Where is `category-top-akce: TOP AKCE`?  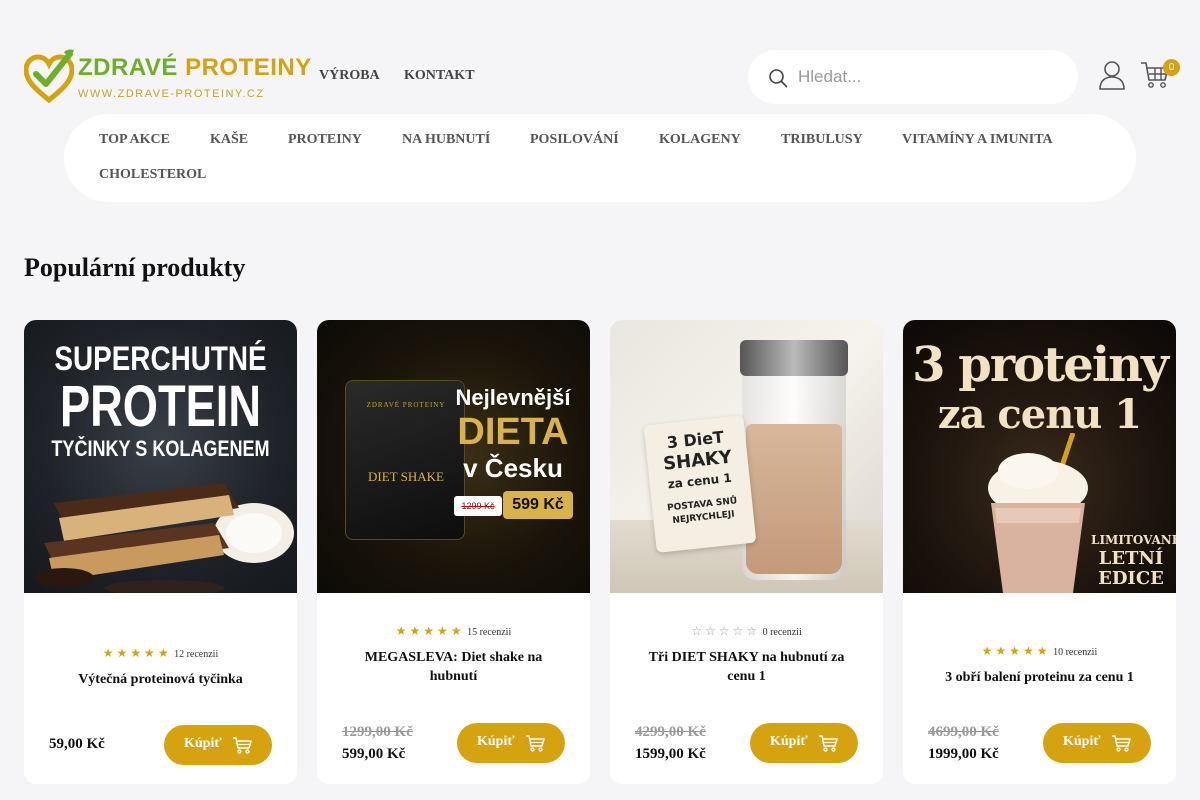 category-top-akce: TOP AKCE is located at coordinates (134, 140).